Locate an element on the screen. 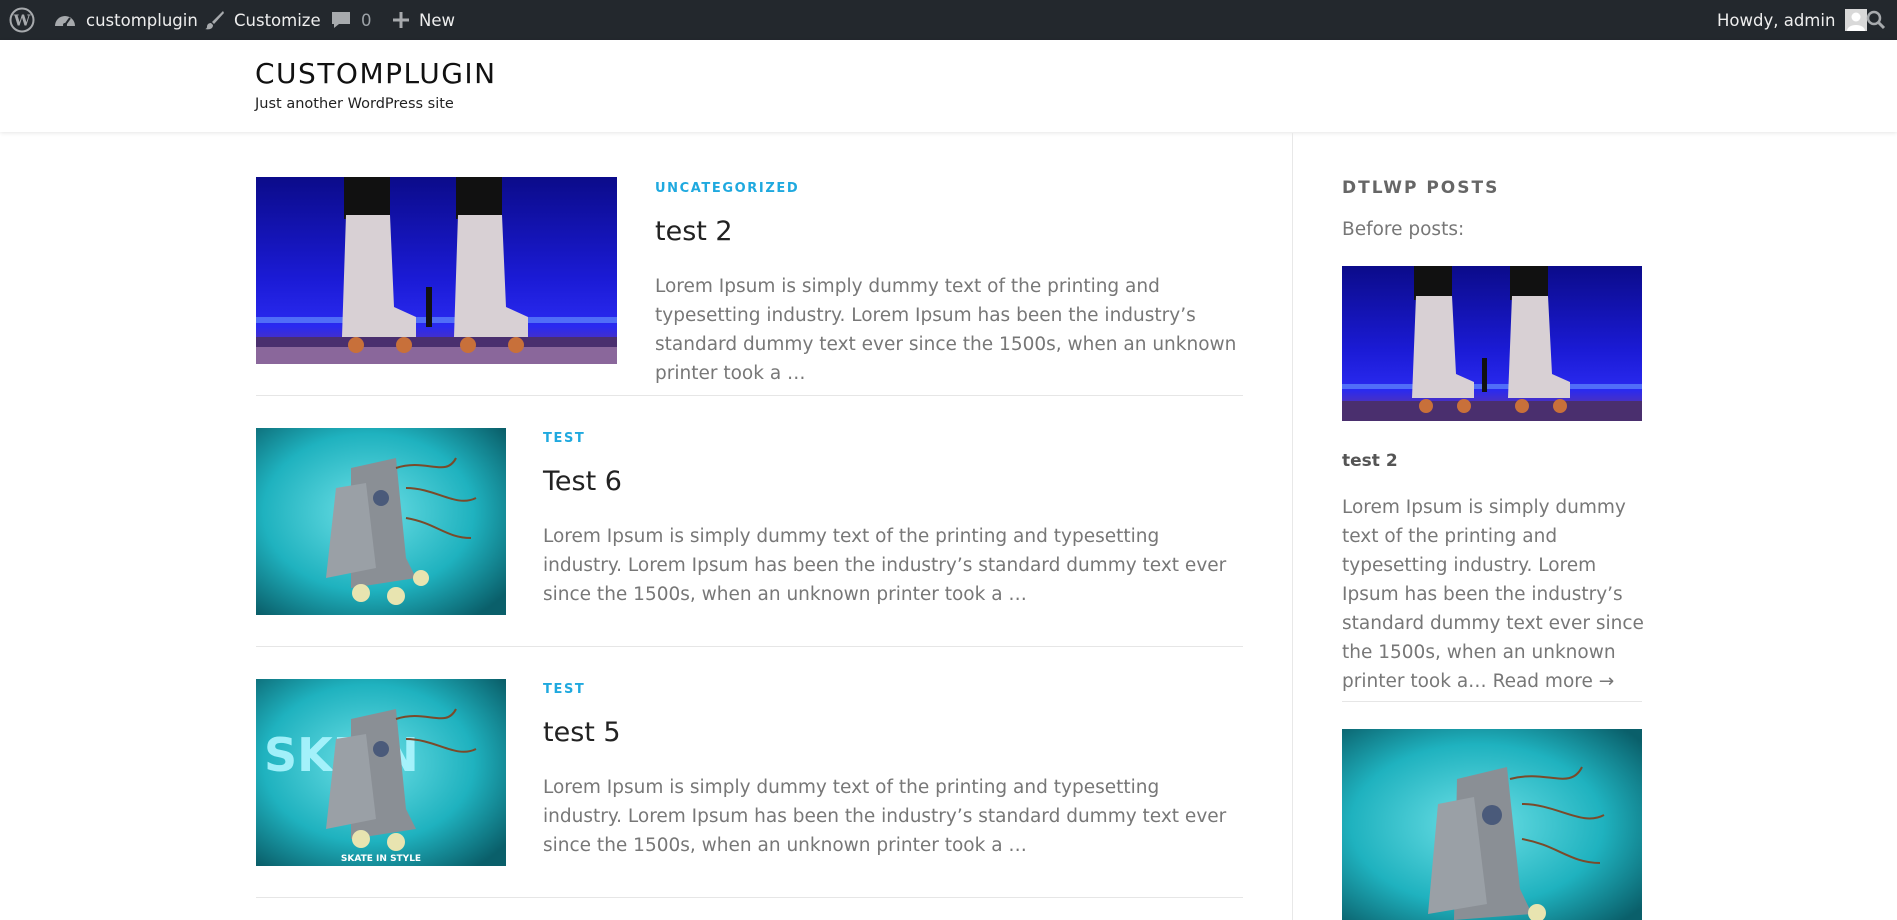 The width and height of the screenshot is (1897, 920). search-icon is located at coordinates (1876, 20).